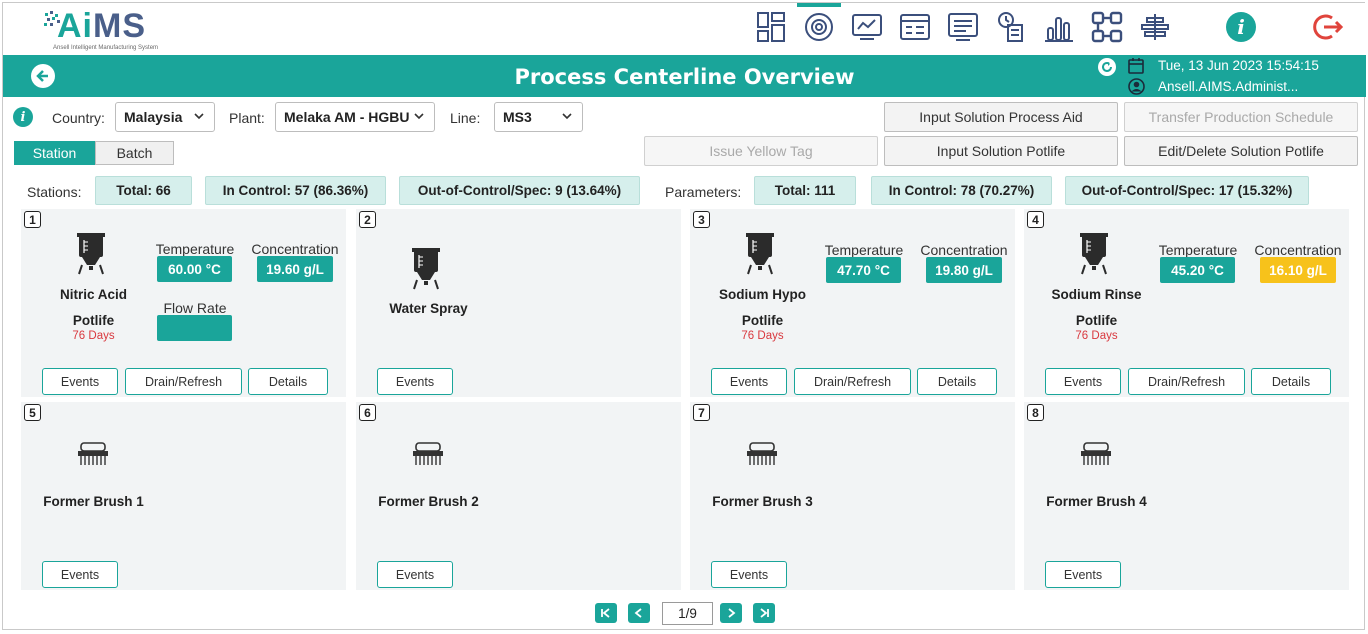  Describe the element at coordinates (367, 412) in the screenshot. I see `station-number: 6` at that location.